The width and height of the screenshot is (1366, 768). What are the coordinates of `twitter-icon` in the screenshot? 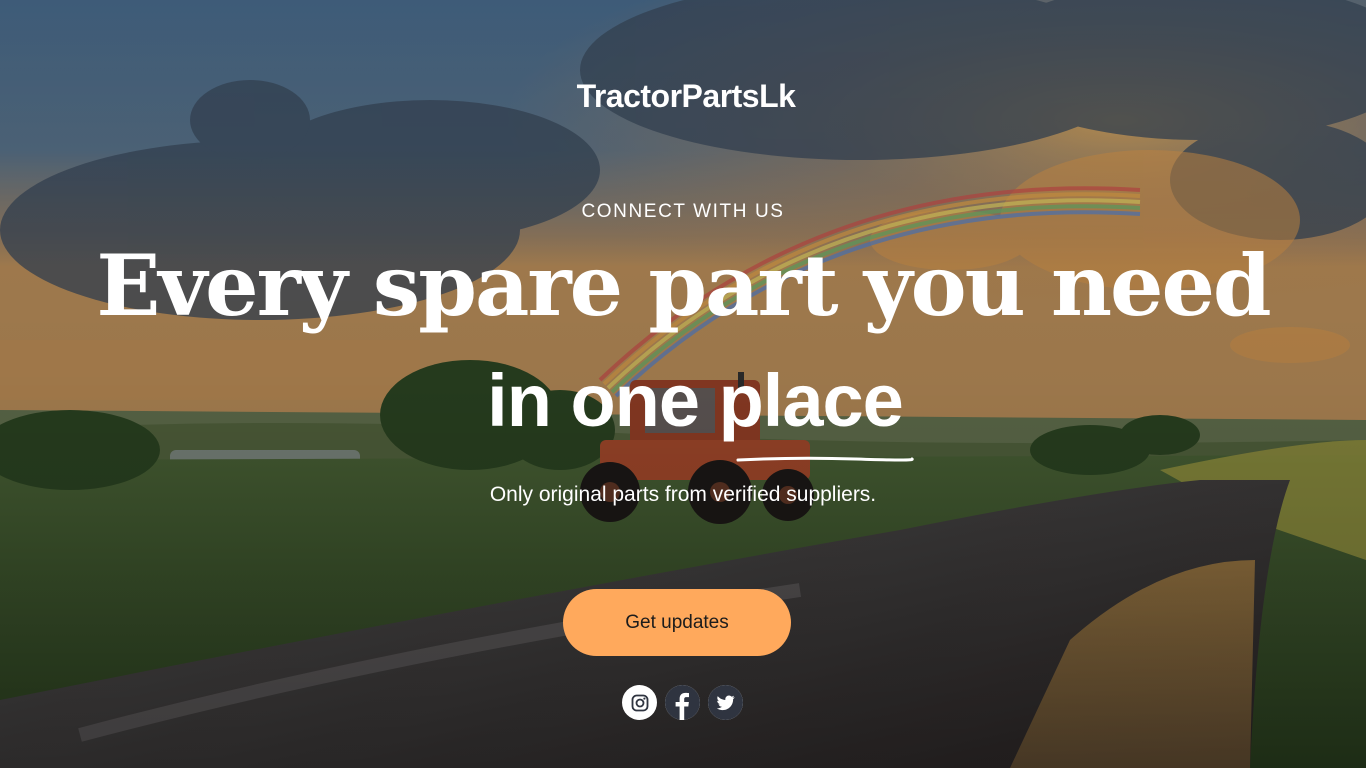 It's located at (725, 702).